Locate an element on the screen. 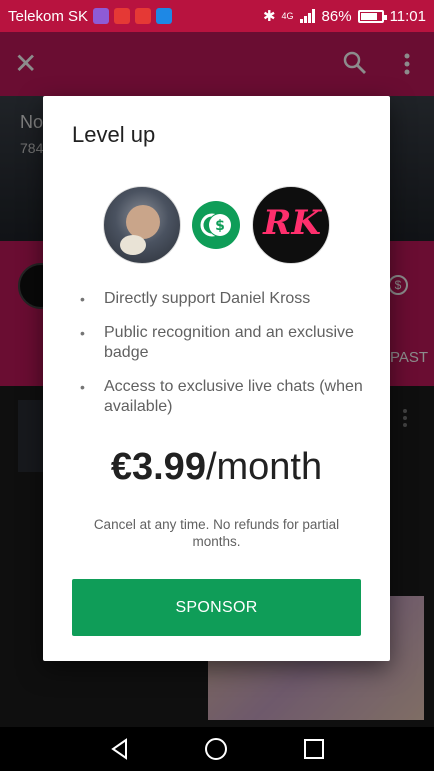 Image resolution: width=434 pixels, height=771 pixels. price-amount: €3.99 is located at coordinates (158, 467).